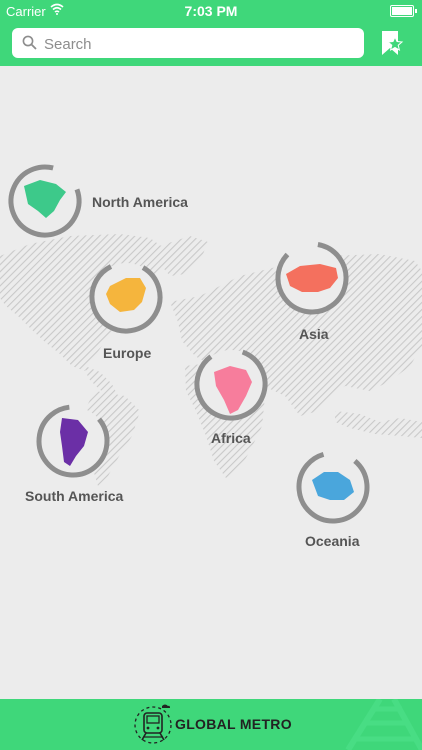  I want to click on region-north-america, so click(44, 200).